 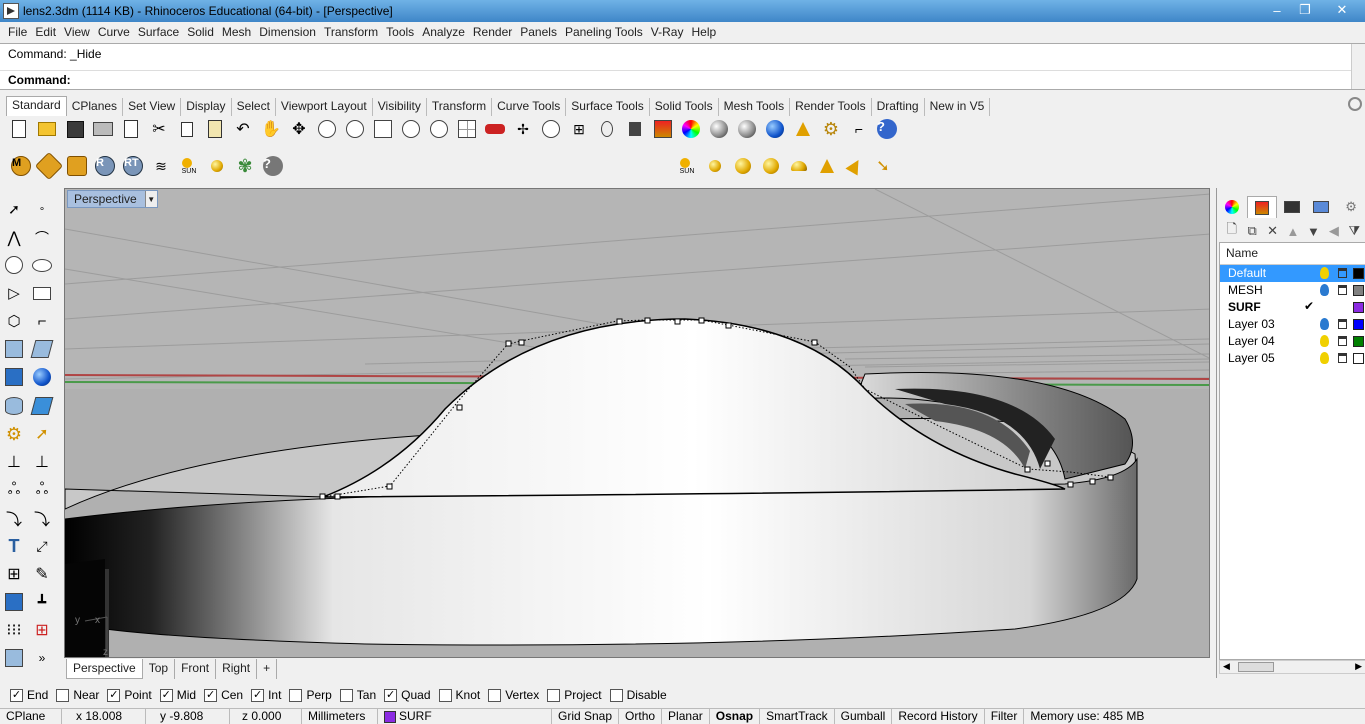 I want to click on layer-list-scrollbar: ◀ ▶, so click(x=1292, y=667).